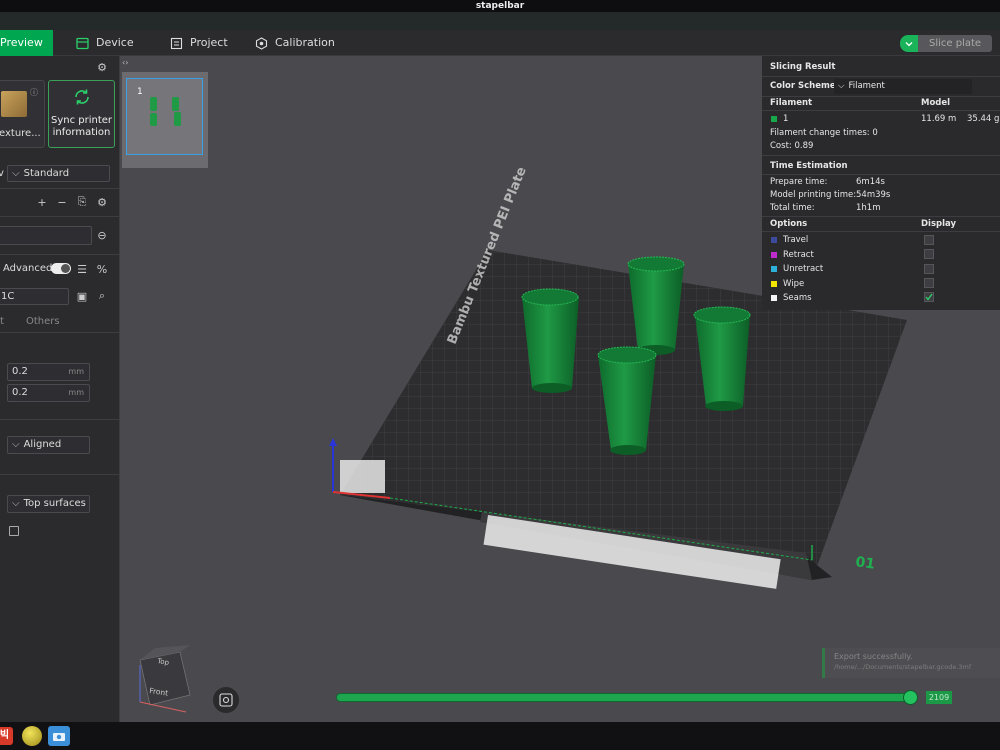 Image resolution: width=1000 pixels, height=750 pixels. I want to click on camera-app-icon, so click(59, 736).